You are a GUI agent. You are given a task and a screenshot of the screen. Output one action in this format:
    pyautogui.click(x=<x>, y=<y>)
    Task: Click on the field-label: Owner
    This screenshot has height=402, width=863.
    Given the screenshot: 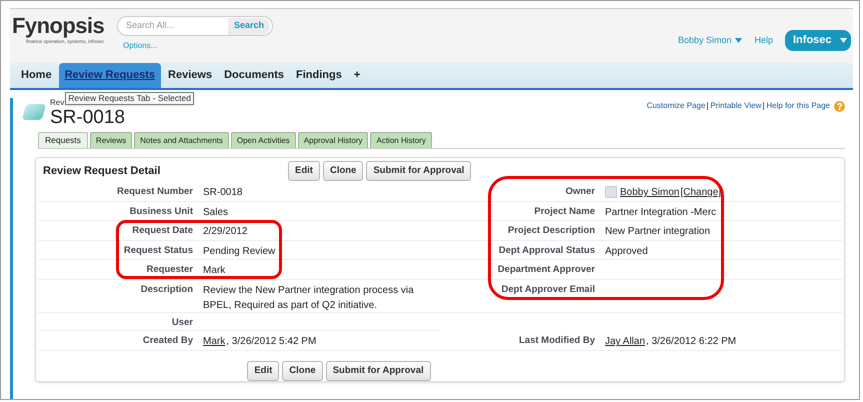 What is the action you would take?
    pyautogui.click(x=580, y=191)
    